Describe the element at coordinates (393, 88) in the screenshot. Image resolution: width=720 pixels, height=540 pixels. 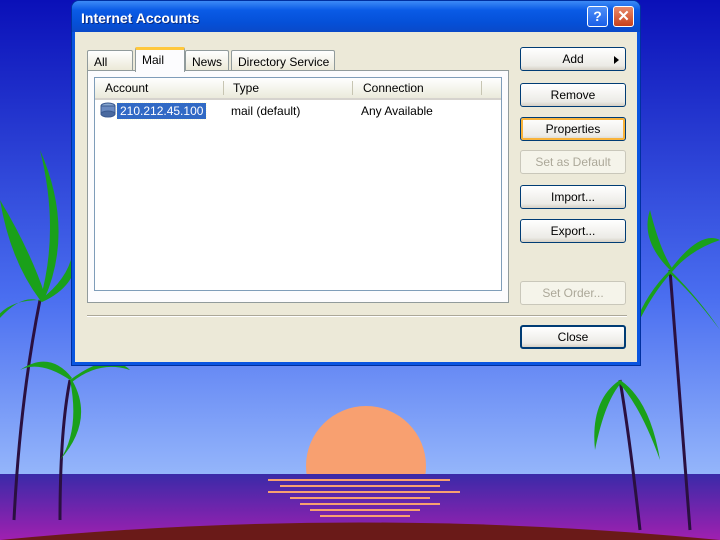
I see `column-header-connection: Connection` at that location.